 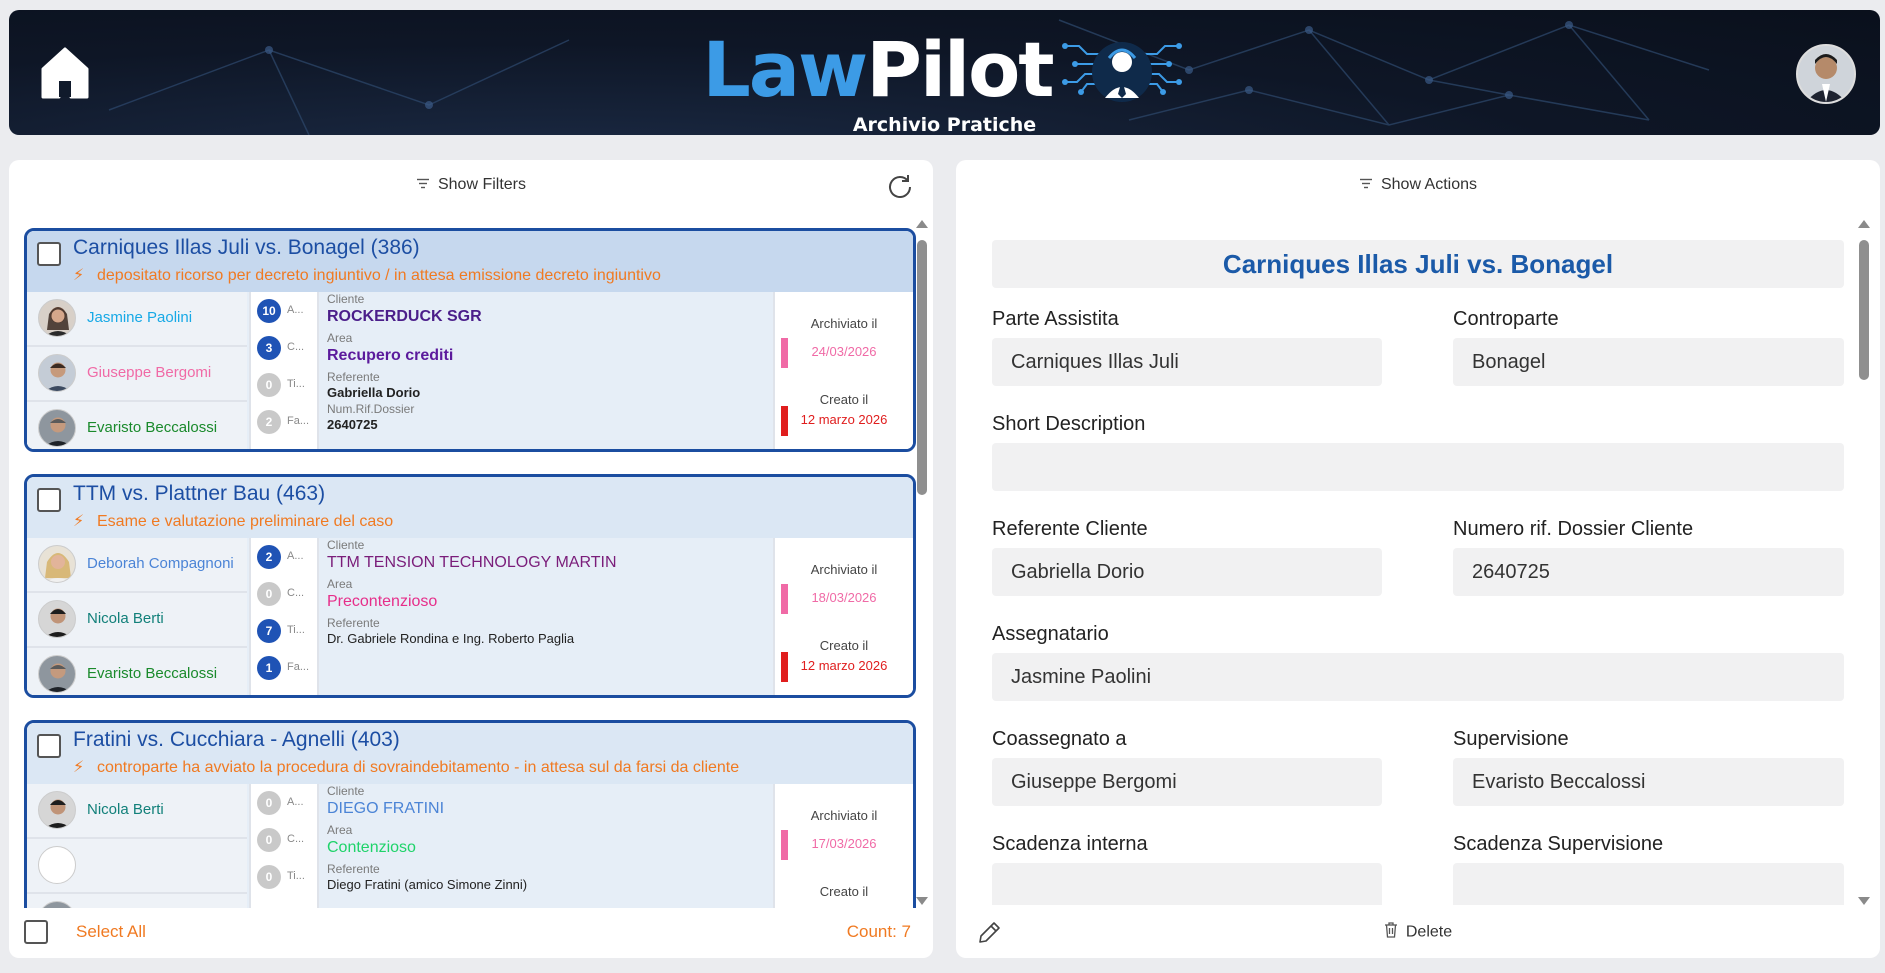 I want to click on assignee-row: Giuseppe Bergomi, so click(x=137, y=374).